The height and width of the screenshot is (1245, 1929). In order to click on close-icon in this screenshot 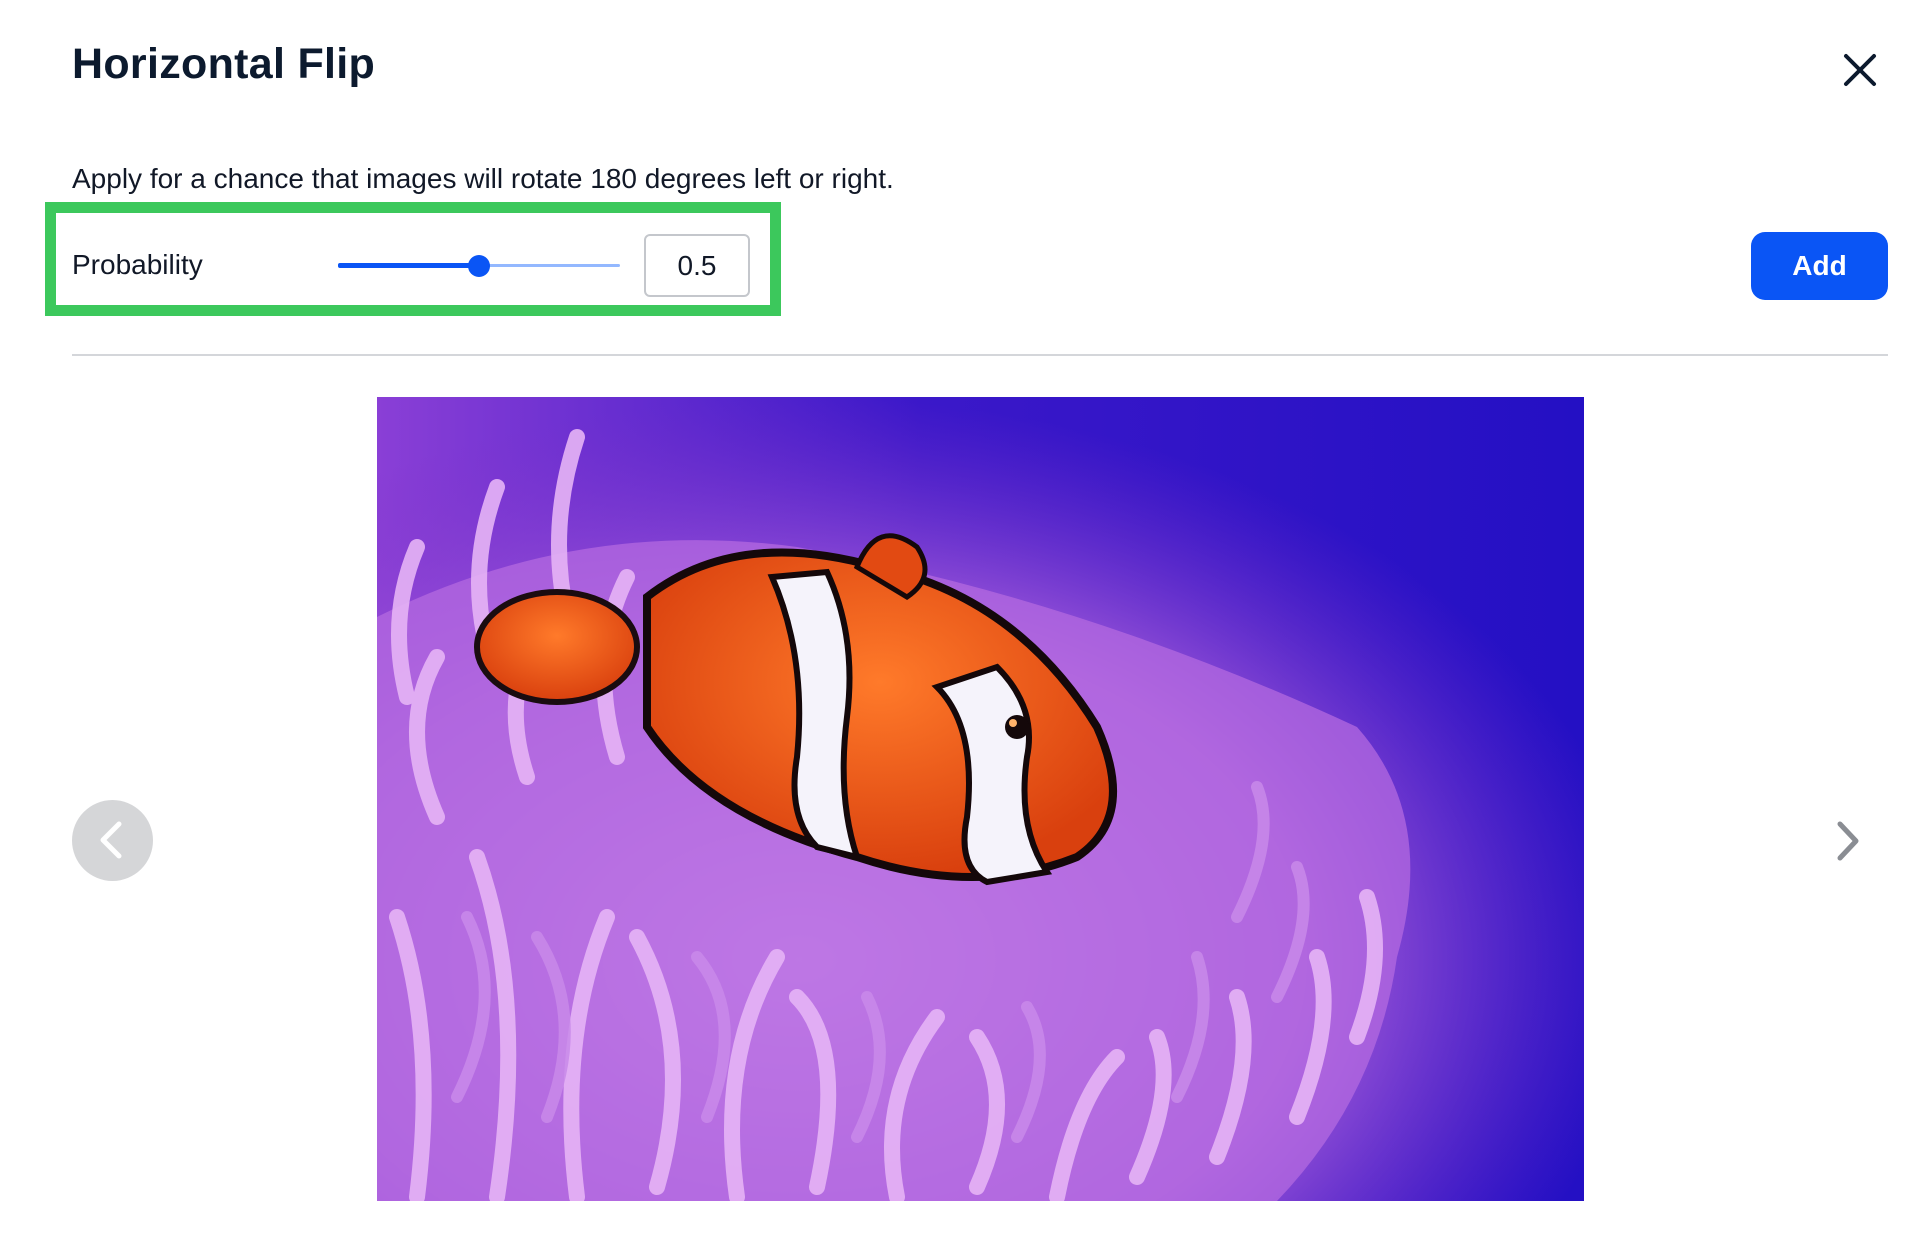, I will do `click(1860, 70)`.